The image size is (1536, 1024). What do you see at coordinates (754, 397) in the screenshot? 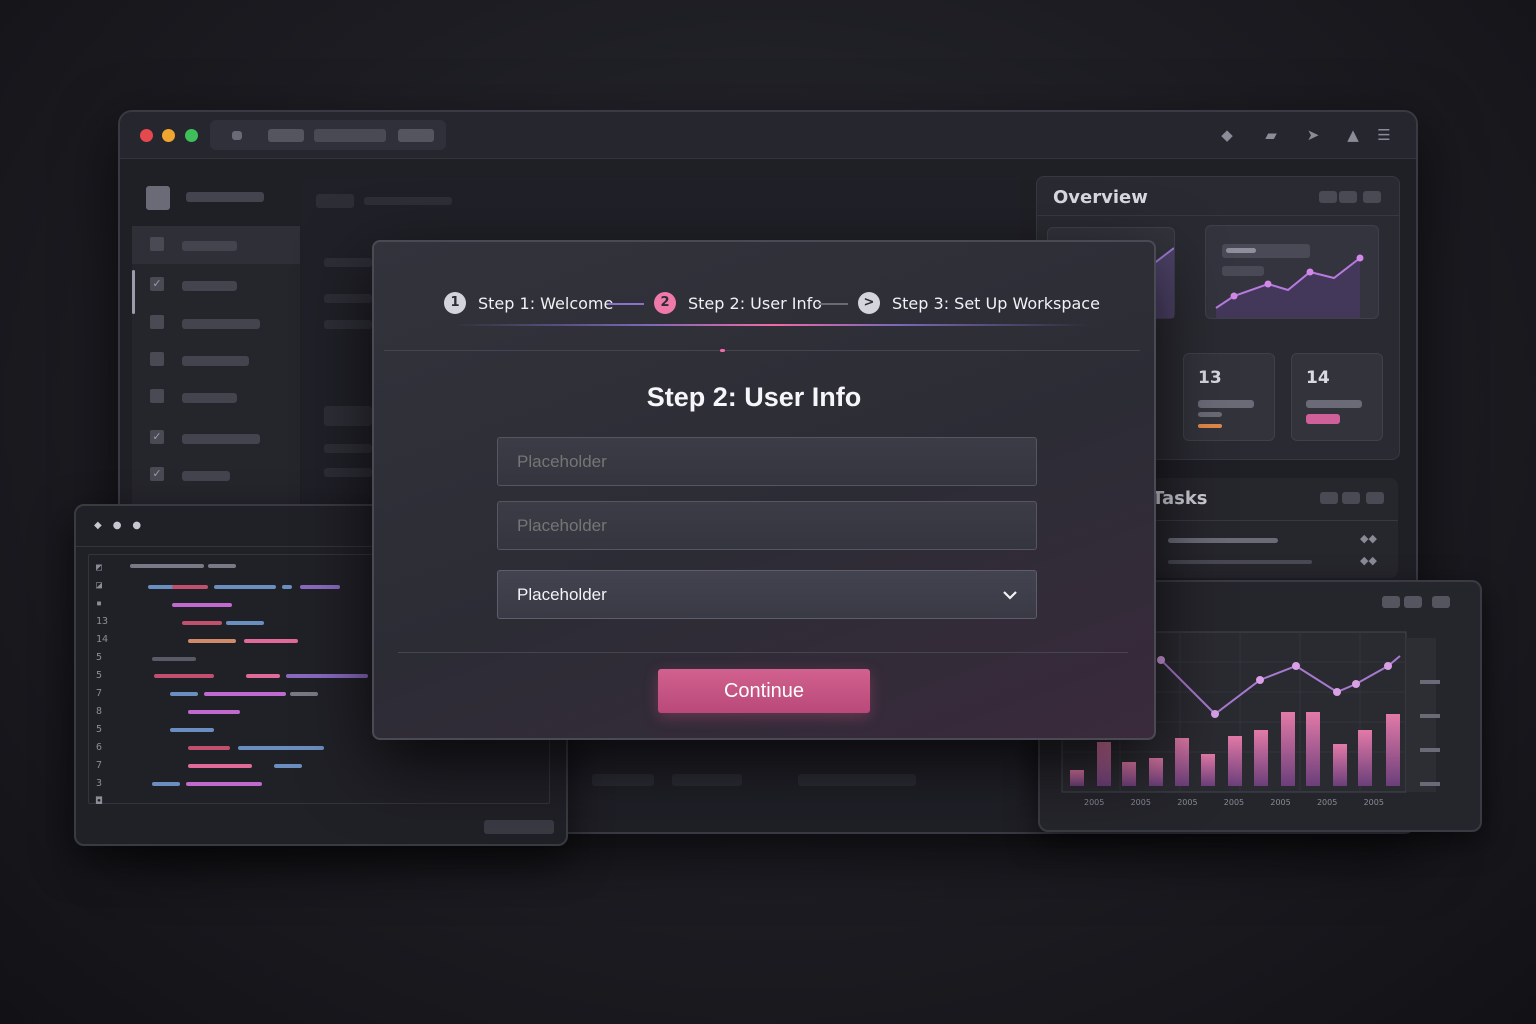
I see `modal-title: Step 2: User Info` at bounding box center [754, 397].